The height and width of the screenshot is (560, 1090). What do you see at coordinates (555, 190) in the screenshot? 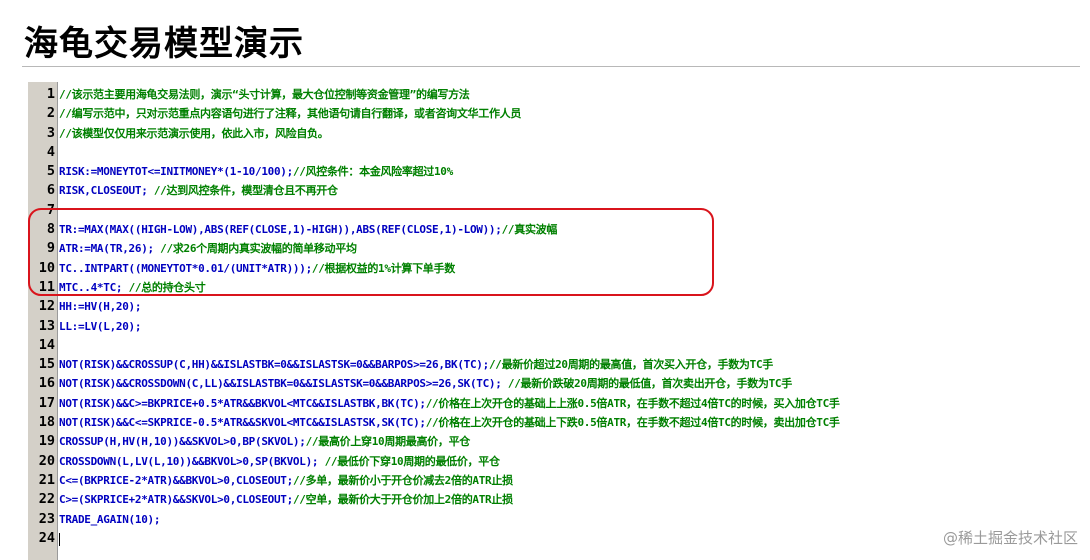
I see `code-line: 6 RISK,CLOSEOUT; //达到风控条件，模型清仓且不再开仓` at bounding box center [555, 190].